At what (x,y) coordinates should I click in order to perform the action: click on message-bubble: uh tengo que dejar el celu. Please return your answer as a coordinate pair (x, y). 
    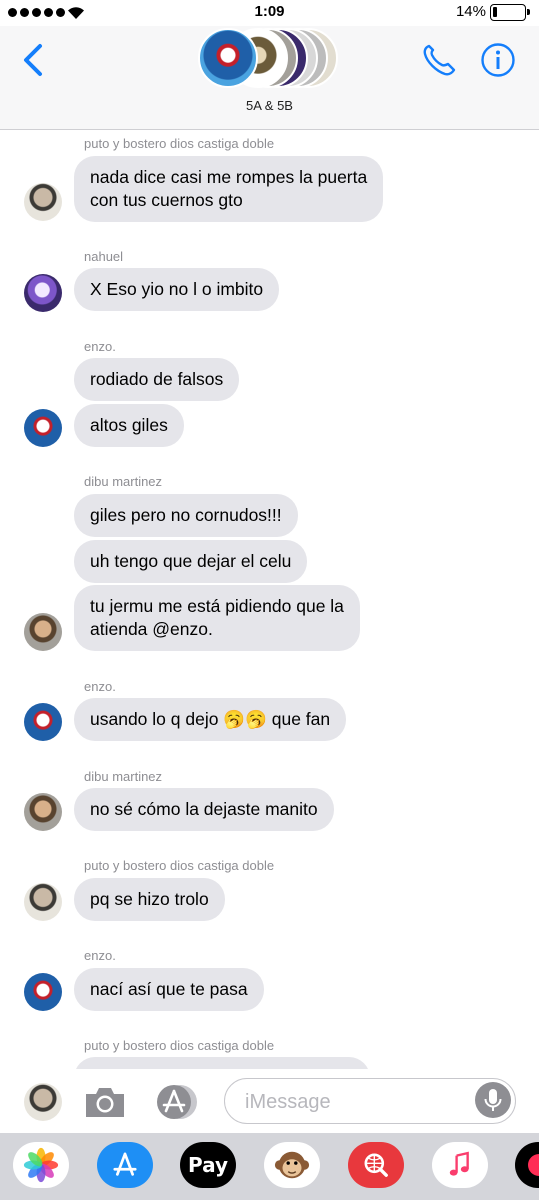
    Looking at the image, I should click on (191, 561).